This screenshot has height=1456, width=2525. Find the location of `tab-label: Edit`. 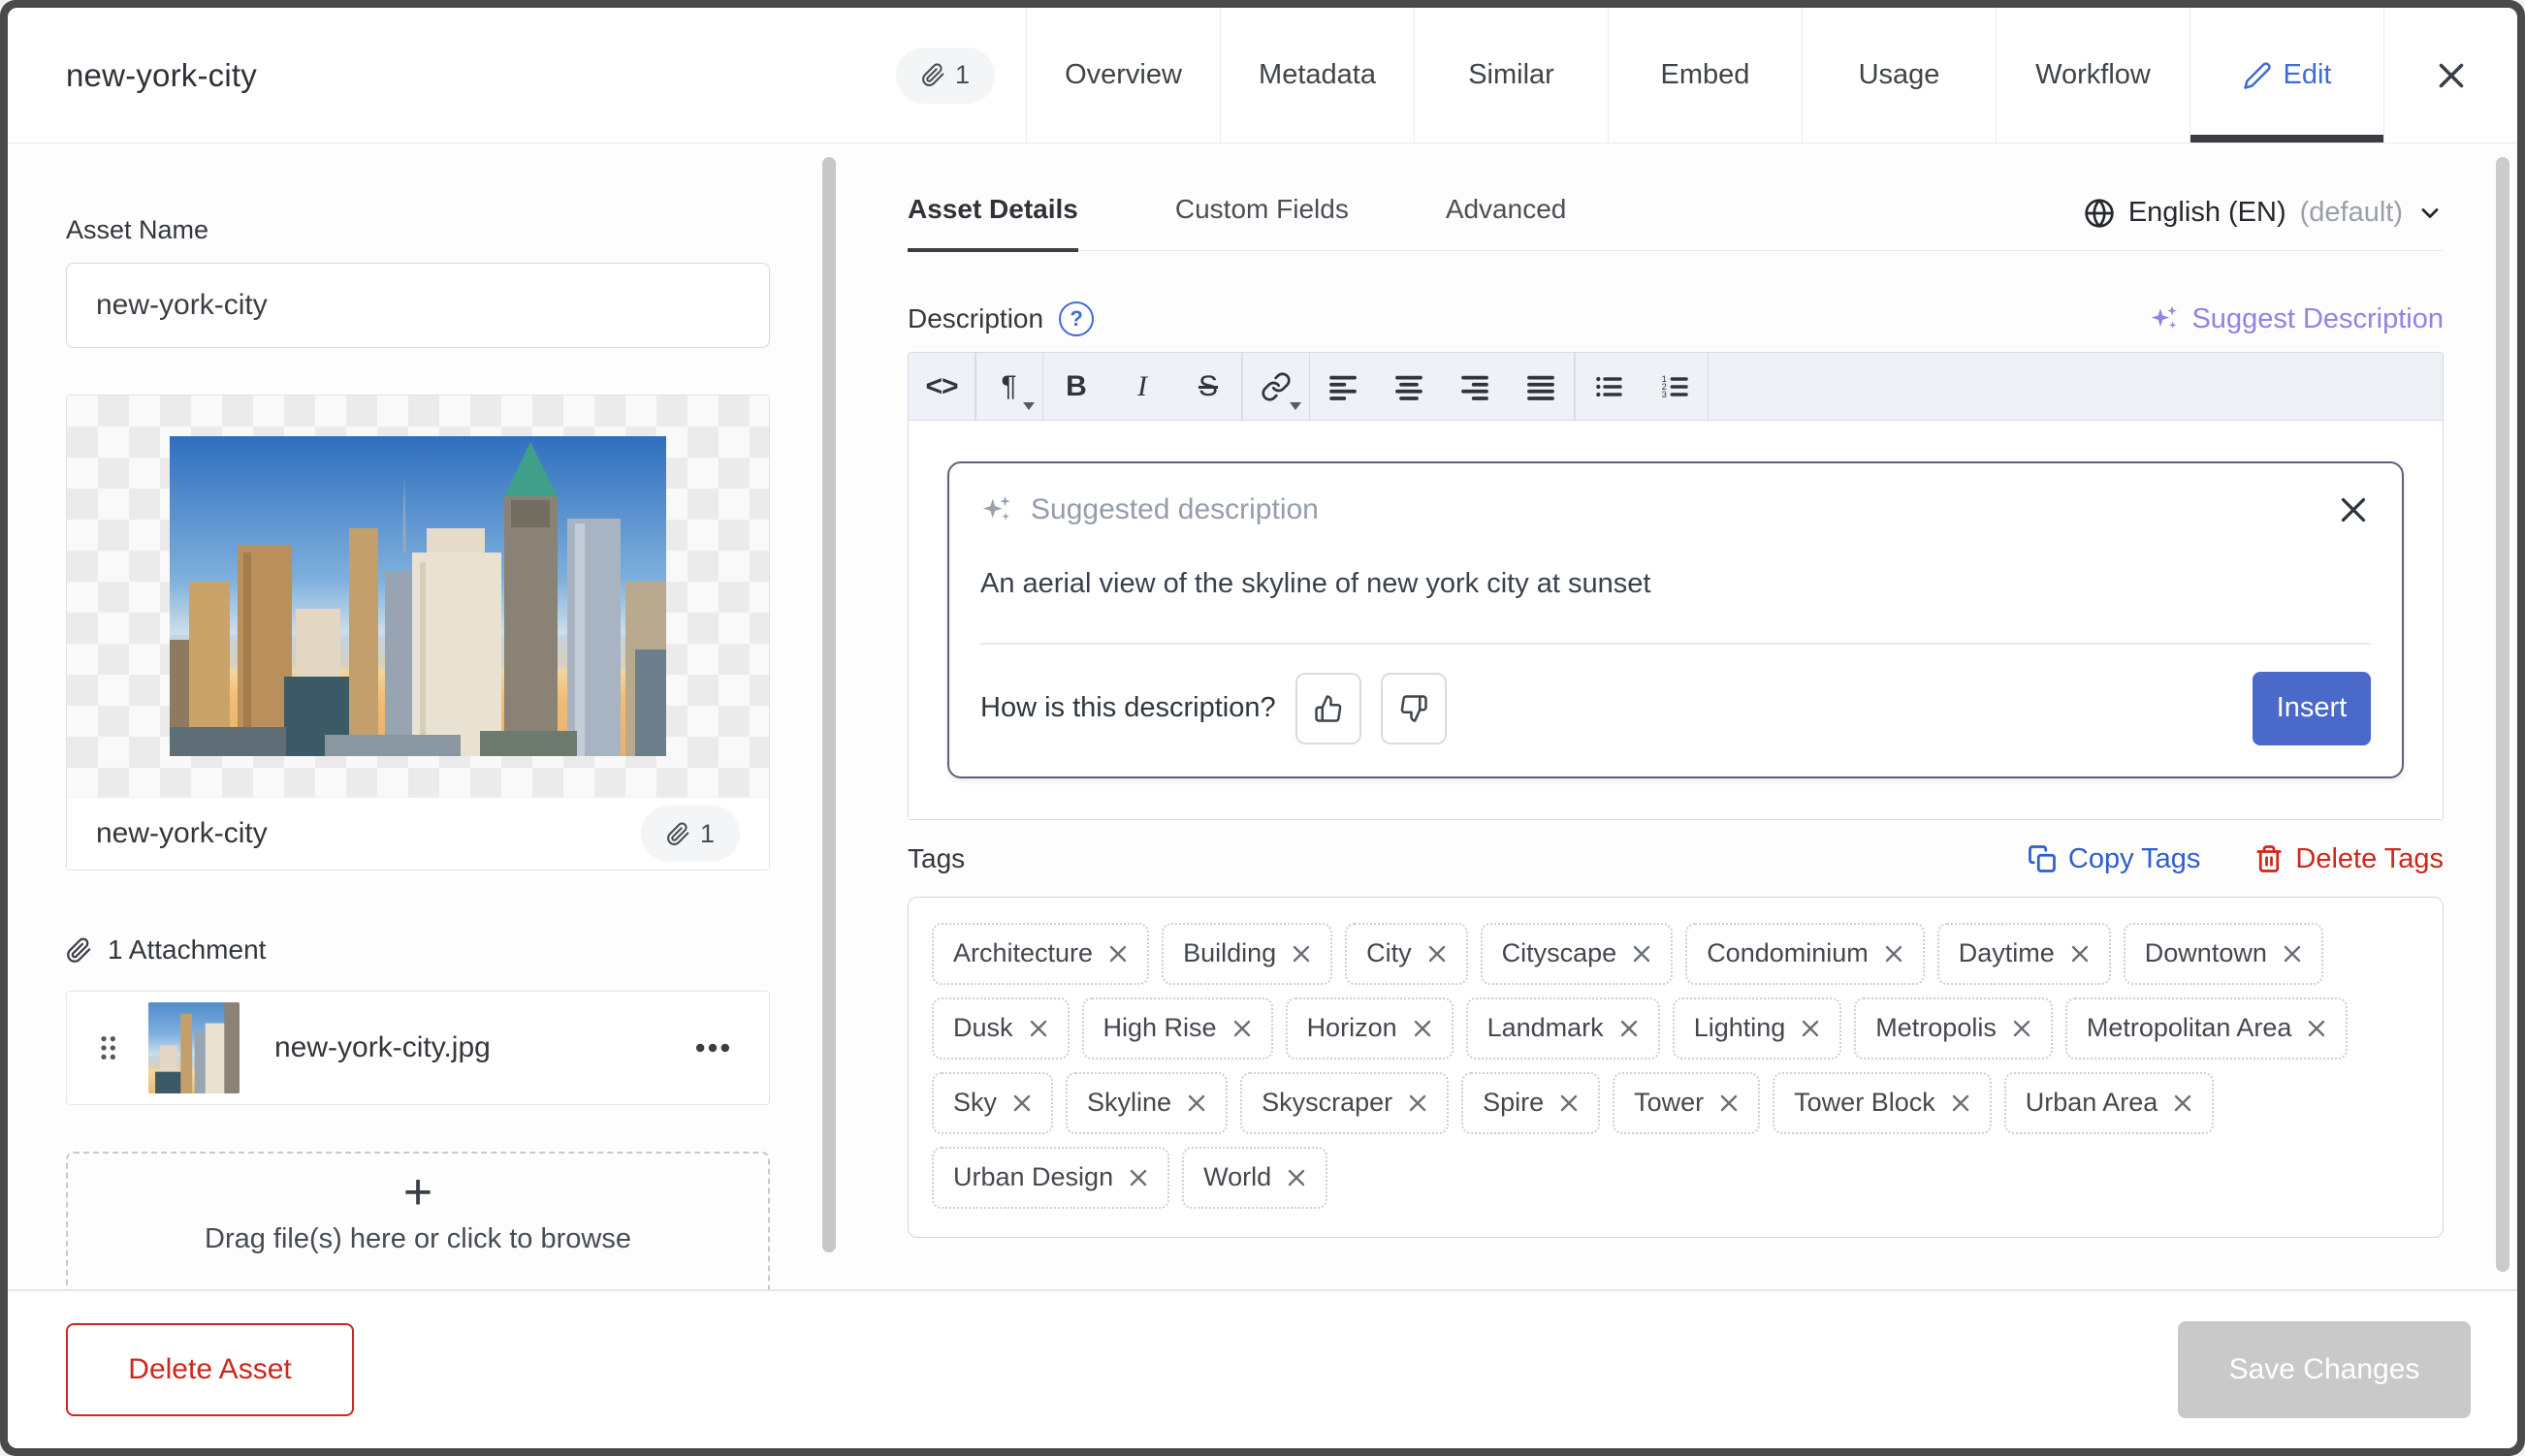

tab-label: Edit is located at coordinates (2307, 75).